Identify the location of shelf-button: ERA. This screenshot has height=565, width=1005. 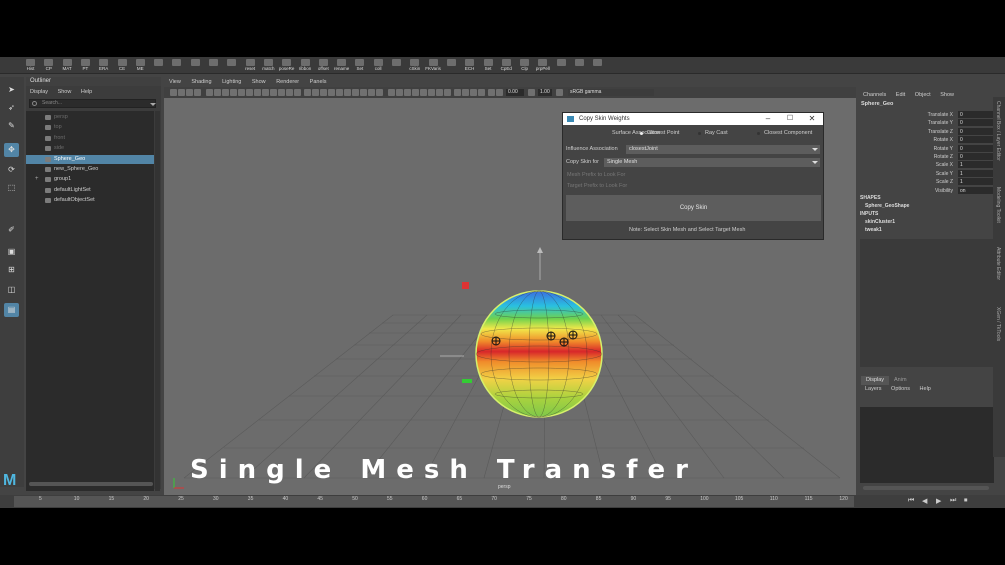
(103, 65).